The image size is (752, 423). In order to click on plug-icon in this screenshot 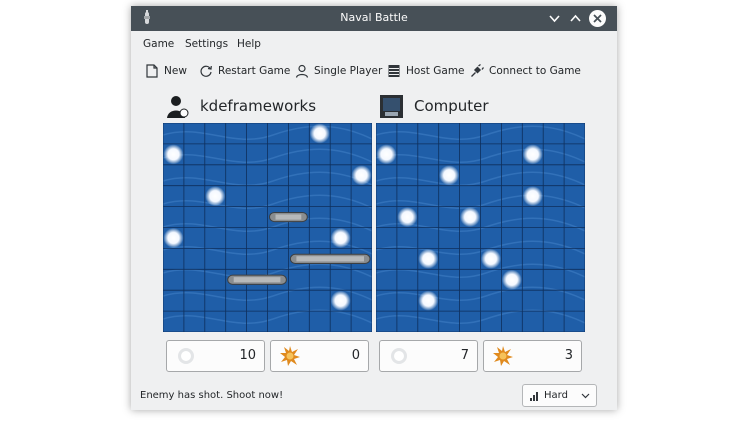, I will do `click(477, 70)`.